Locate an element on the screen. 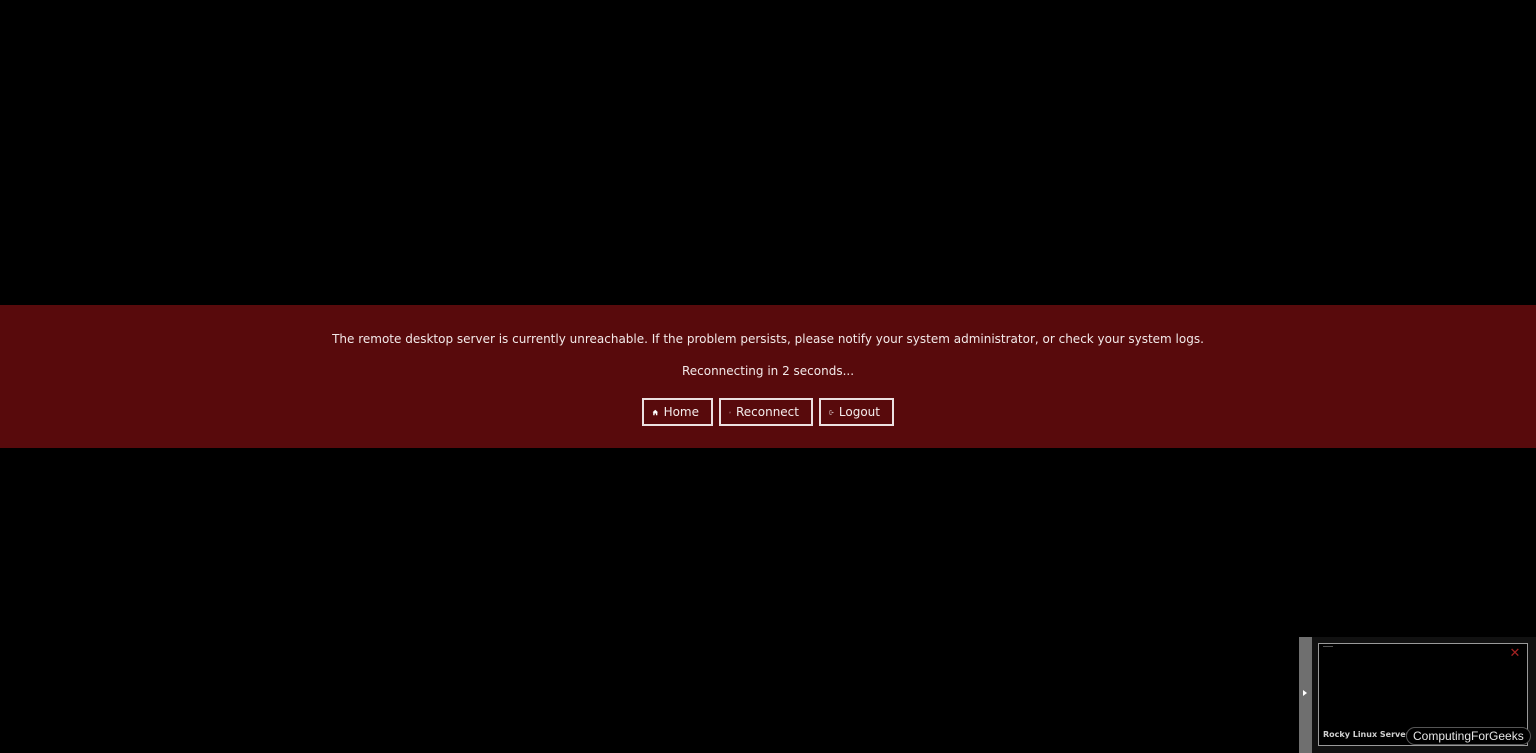 The height and width of the screenshot is (753, 1536). close-icon: ✕ is located at coordinates (1515, 654).